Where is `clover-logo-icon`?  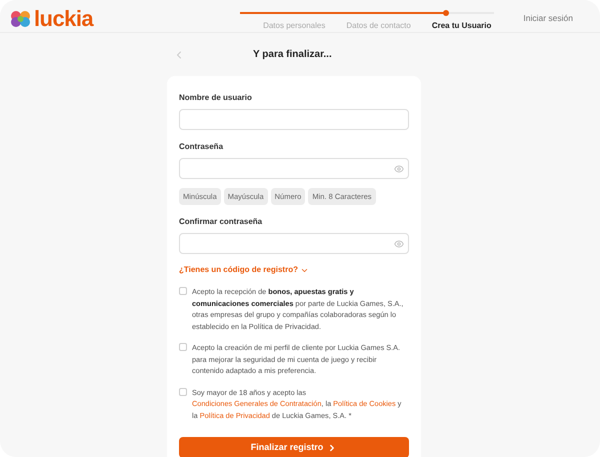
clover-logo-icon is located at coordinates (21, 19).